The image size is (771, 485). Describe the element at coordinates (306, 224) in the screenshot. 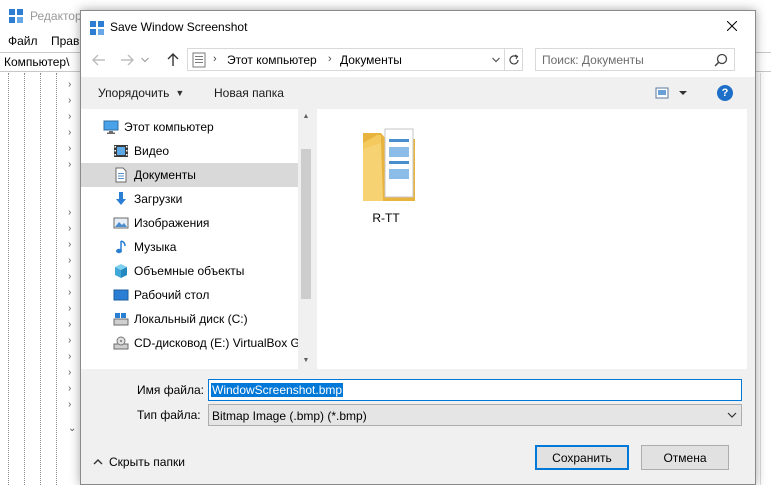

I see `scrollbar-thumb` at that location.